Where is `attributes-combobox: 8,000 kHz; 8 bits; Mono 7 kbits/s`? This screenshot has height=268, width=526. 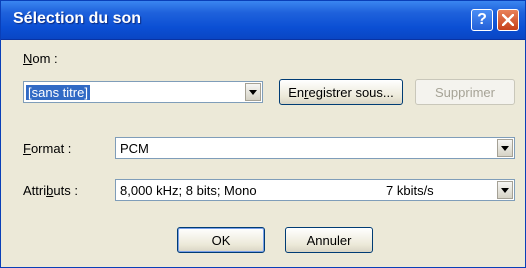
attributes-combobox: 8,000 kHz; 8 bits; Mono 7 kbits/s is located at coordinates (315, 190).